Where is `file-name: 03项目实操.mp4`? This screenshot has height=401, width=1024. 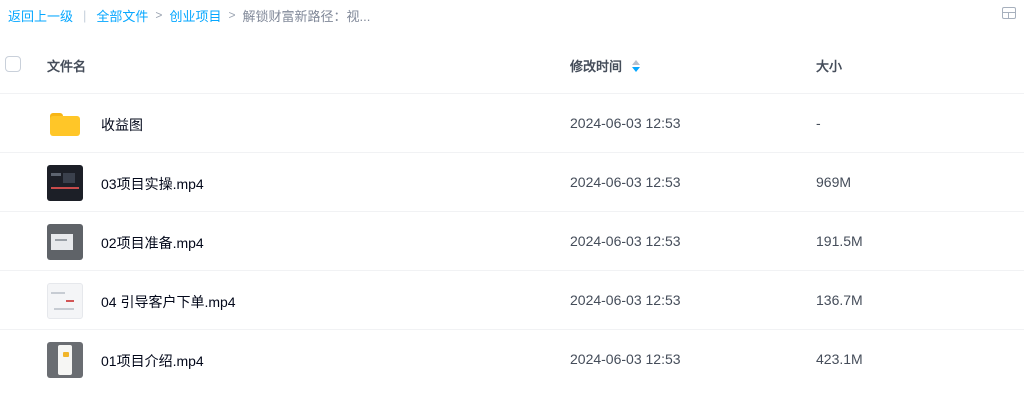
file-name: 03项目实操.mp4 is located at coordinates (152, 184).